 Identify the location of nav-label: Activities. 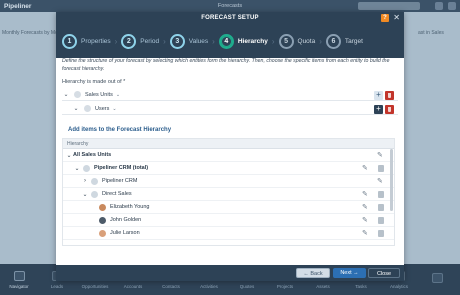
(209, 286).